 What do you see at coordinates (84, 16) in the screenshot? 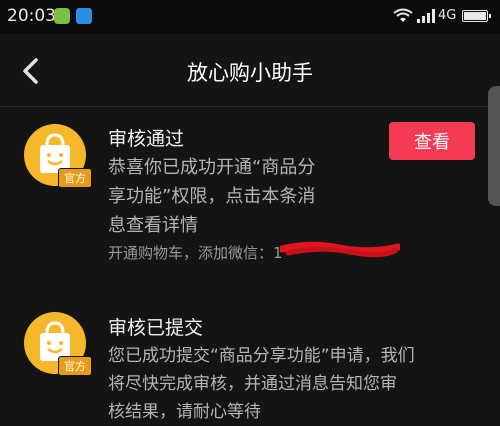
I see `message-notification-icon` at bounding box center [84, 16].